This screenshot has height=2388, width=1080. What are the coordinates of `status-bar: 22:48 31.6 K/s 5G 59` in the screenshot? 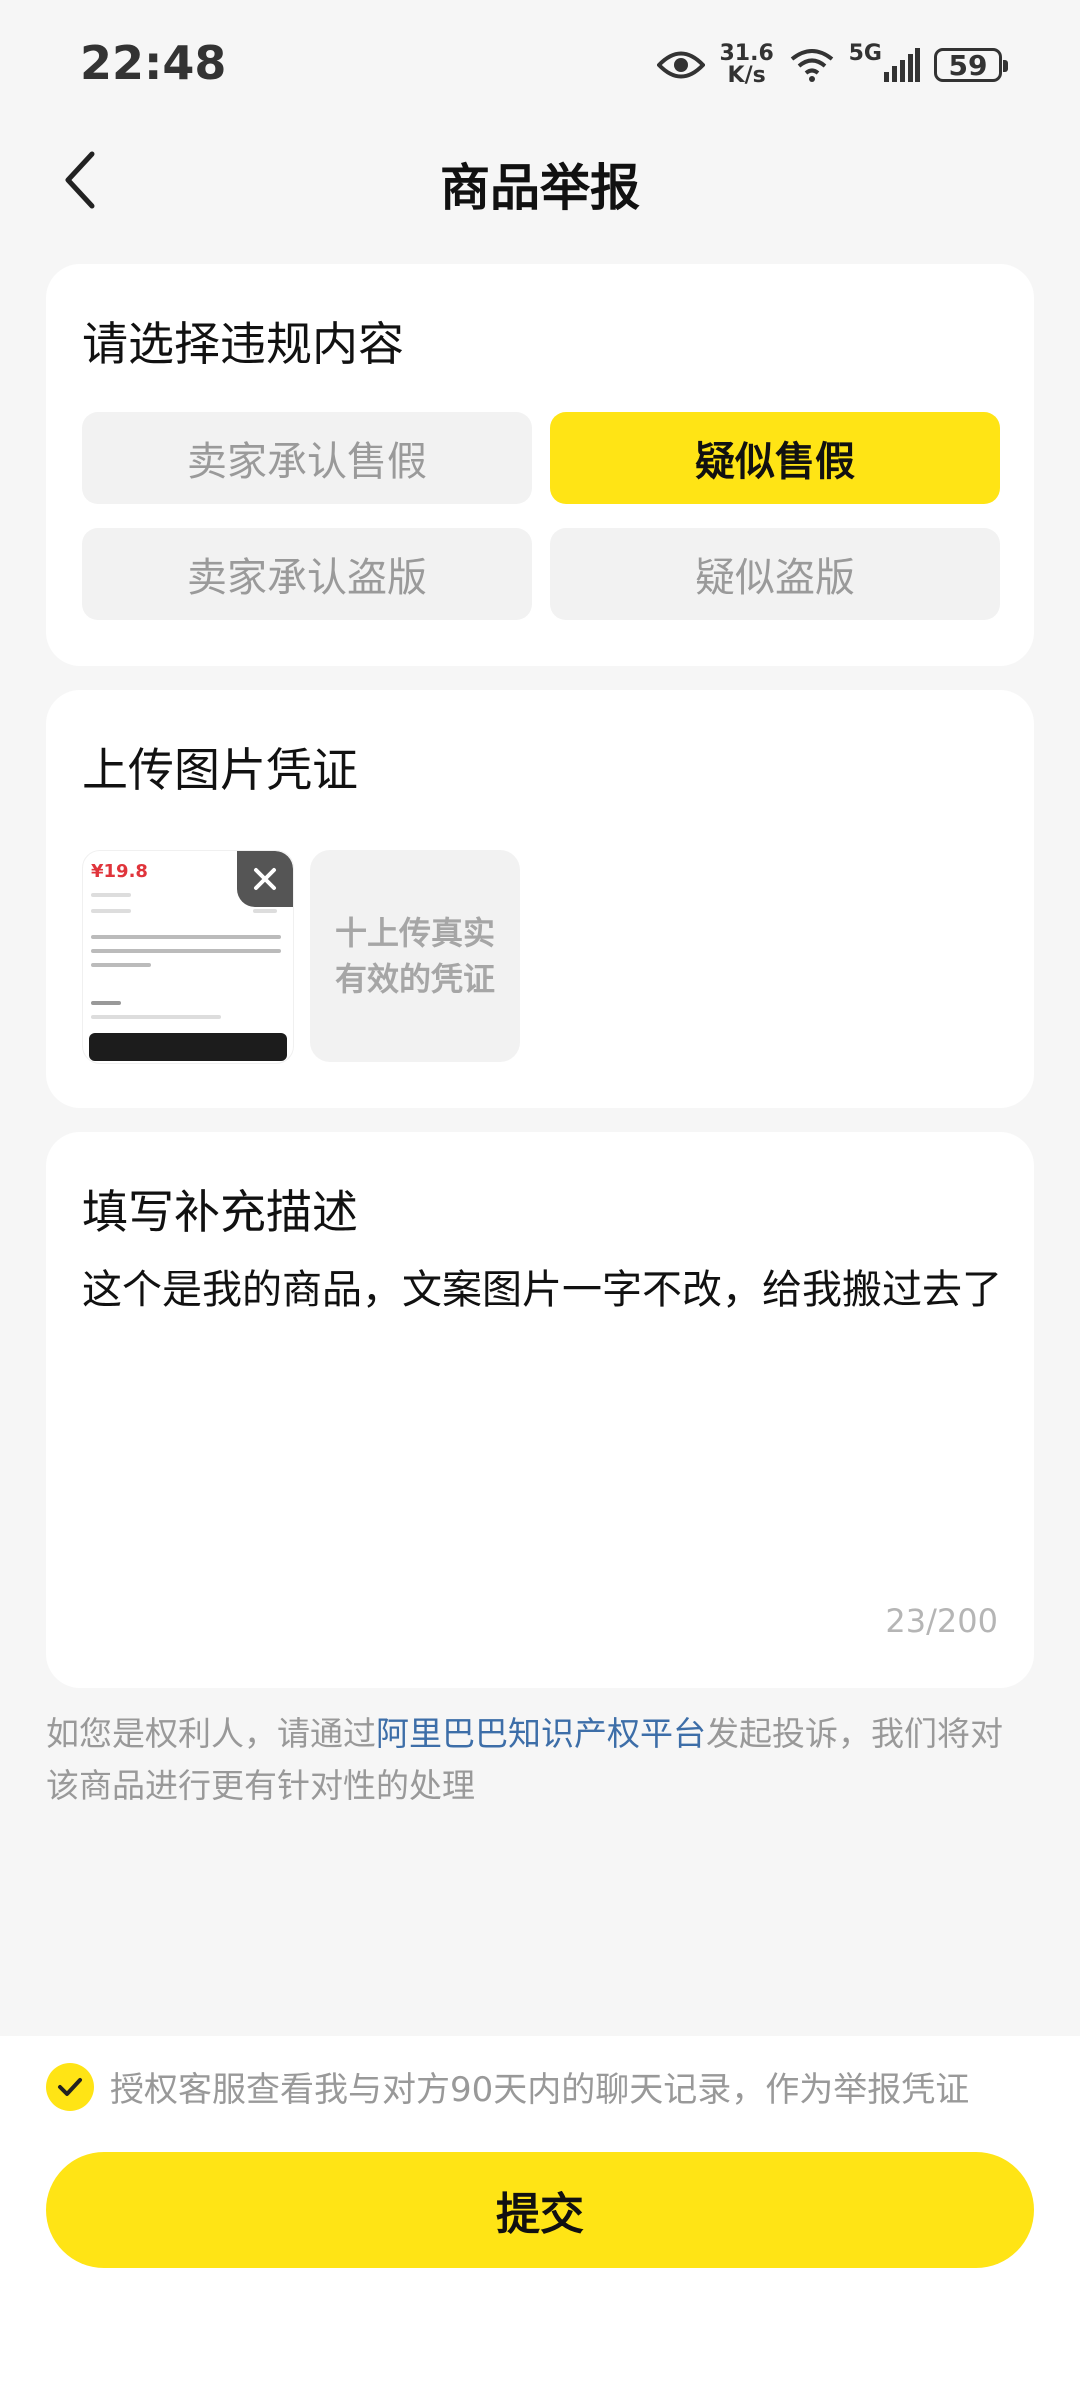 It's located at (540, 65).